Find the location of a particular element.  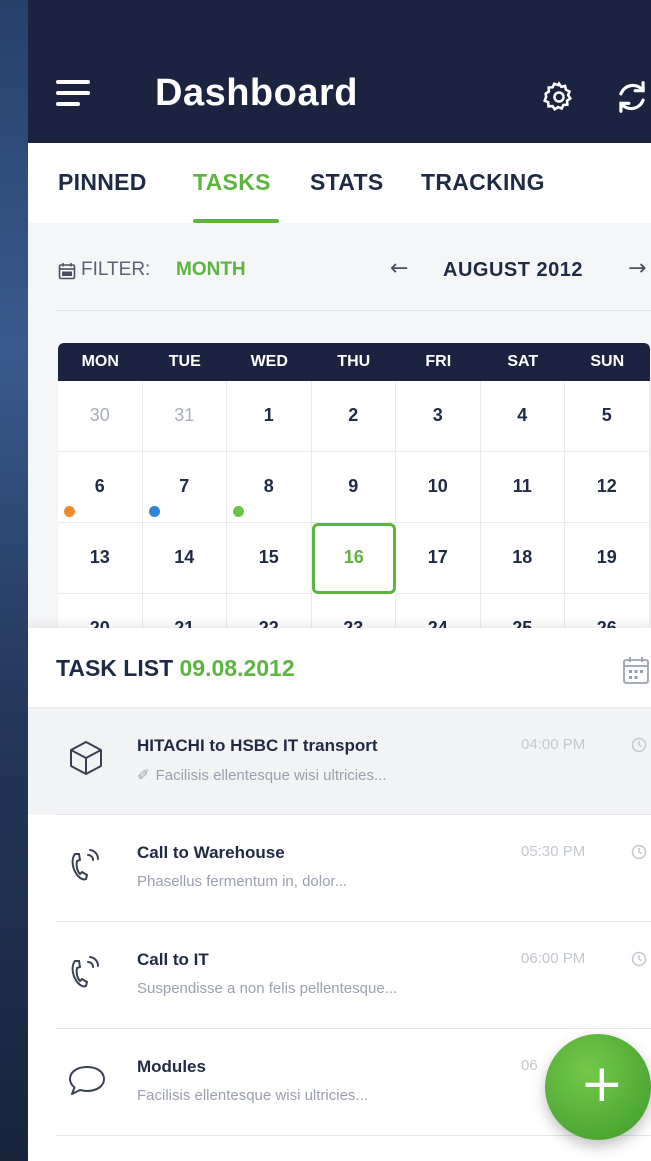

calendar-day-number: 13 is located at coordinates (99, 557).